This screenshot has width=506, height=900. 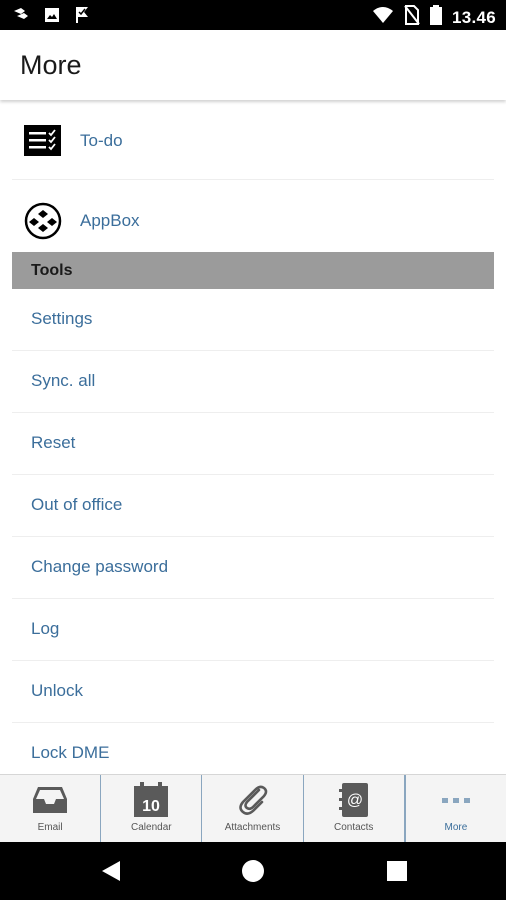 What do you see at coordinates (111, 871) in the screenshot?
I see `back-icon` at bounding box center [111, 871].